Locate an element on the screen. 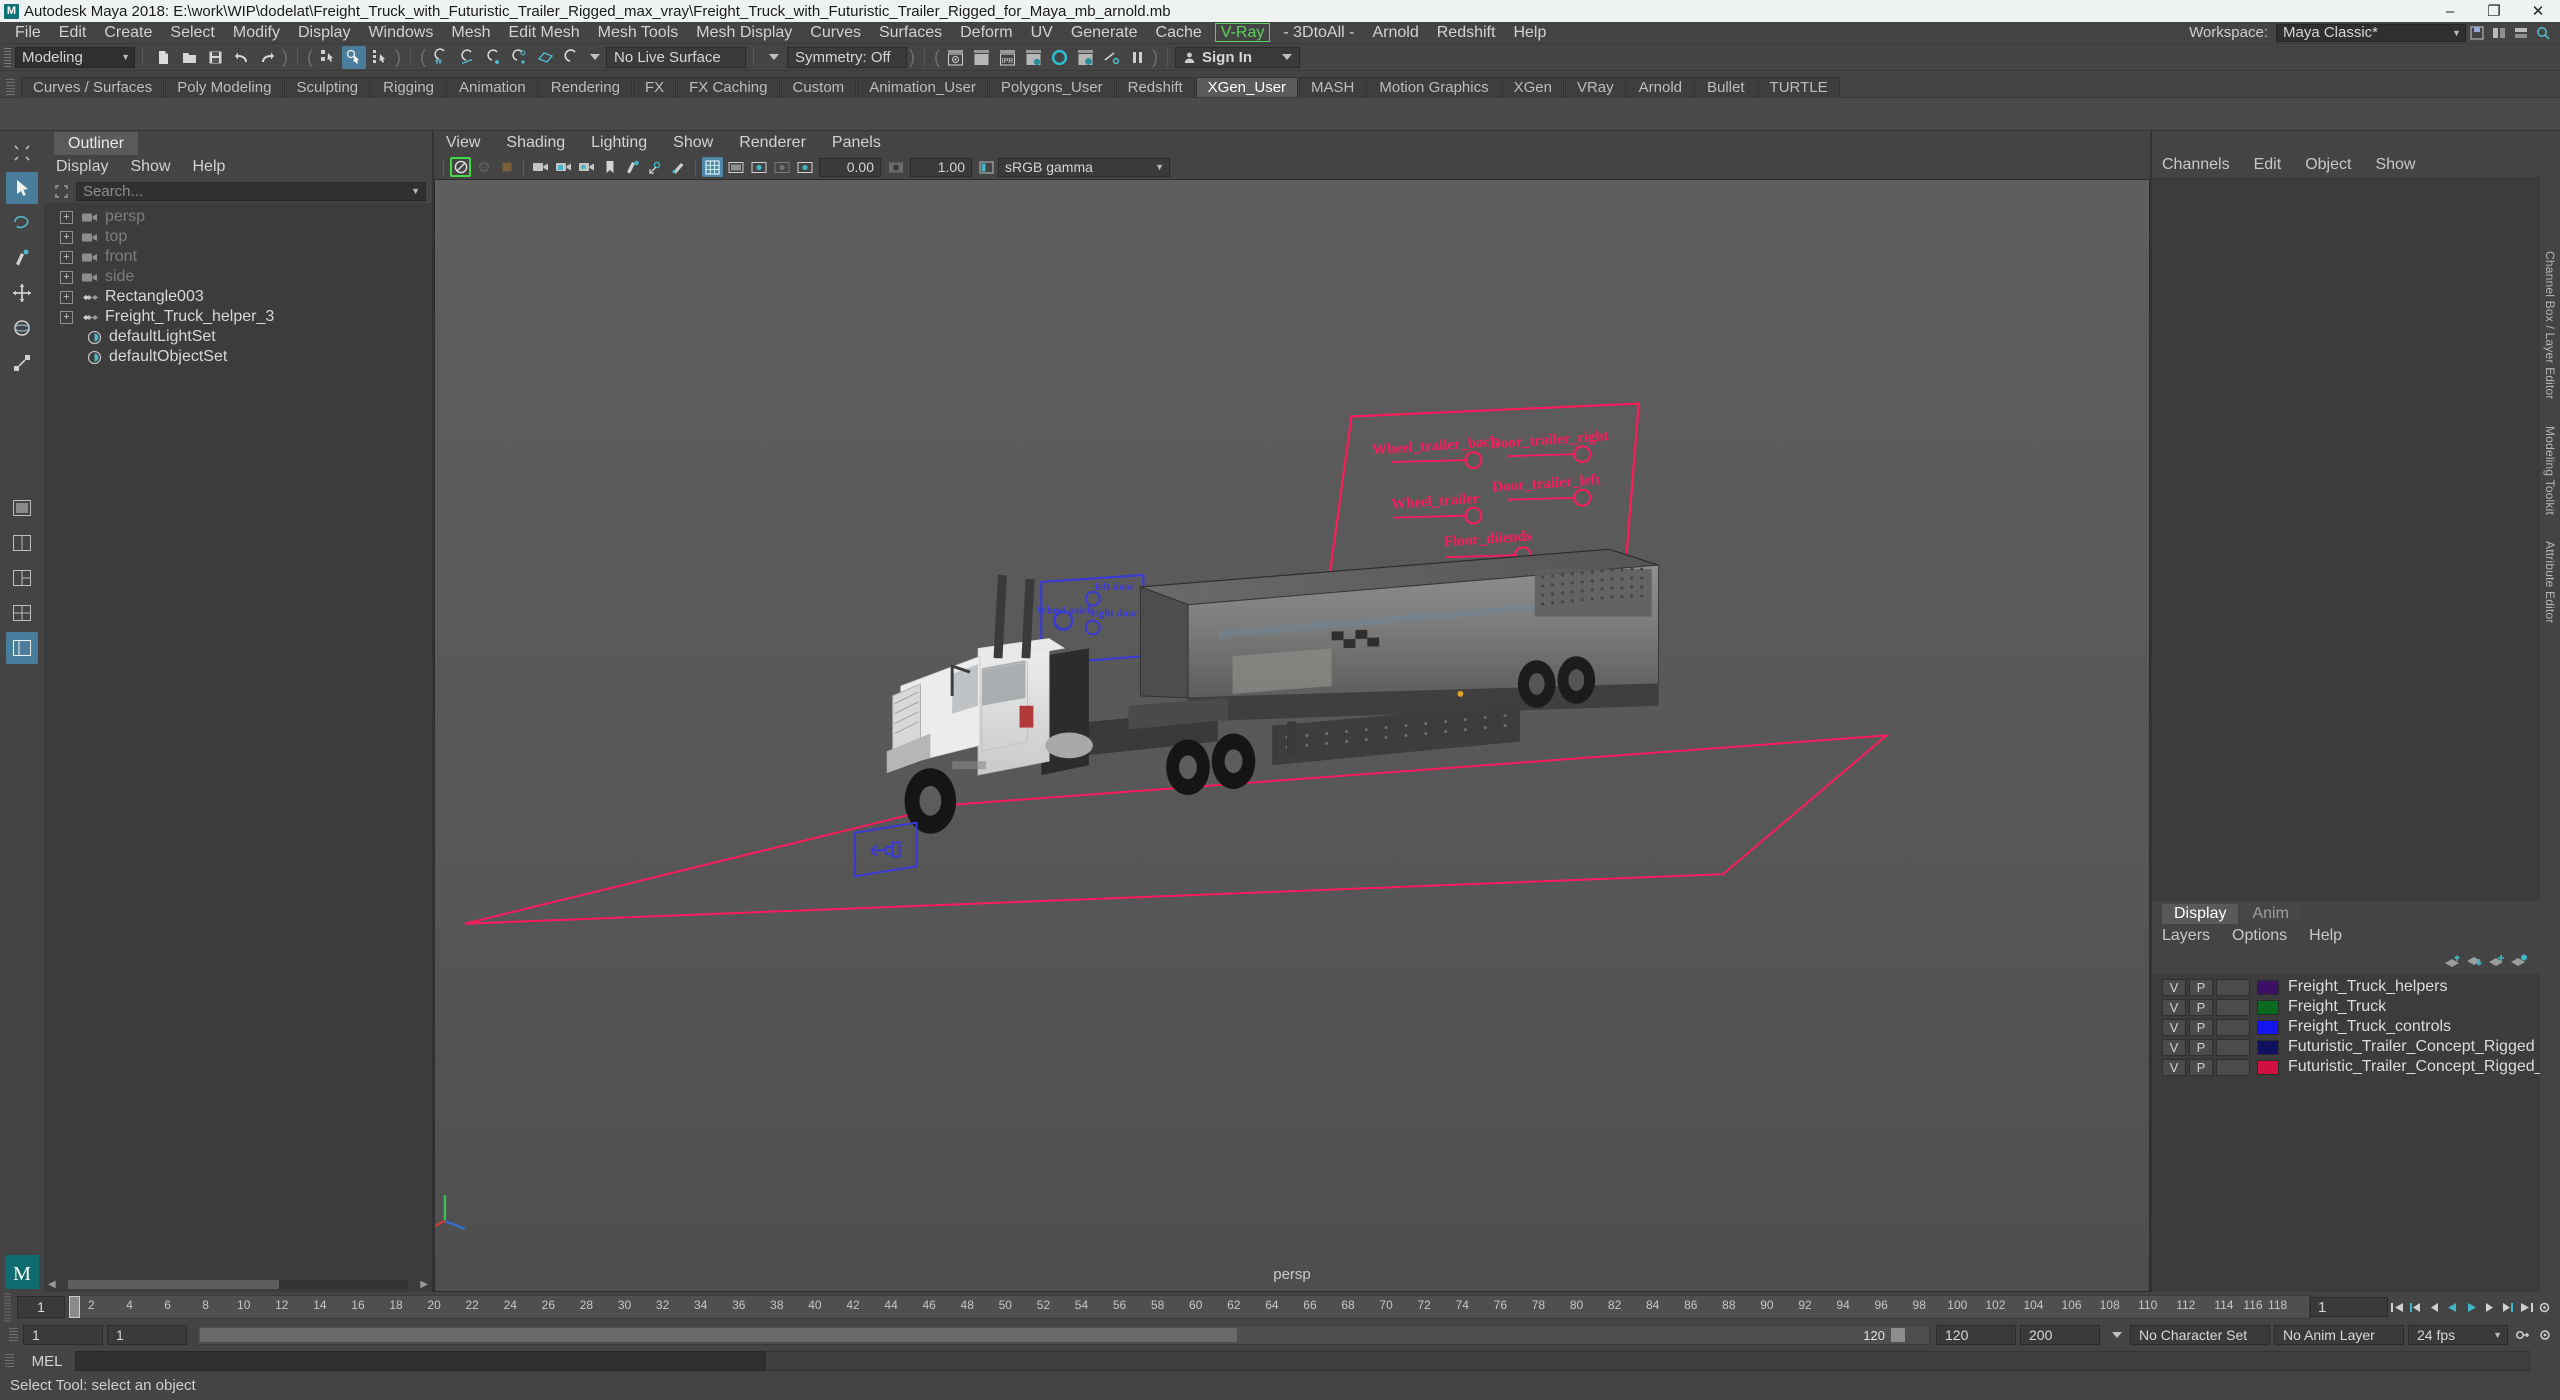 This screenshot has height=1400, width=2560. shelf-tab-sculpting: Sculpting is located at coordinates (327, 87).